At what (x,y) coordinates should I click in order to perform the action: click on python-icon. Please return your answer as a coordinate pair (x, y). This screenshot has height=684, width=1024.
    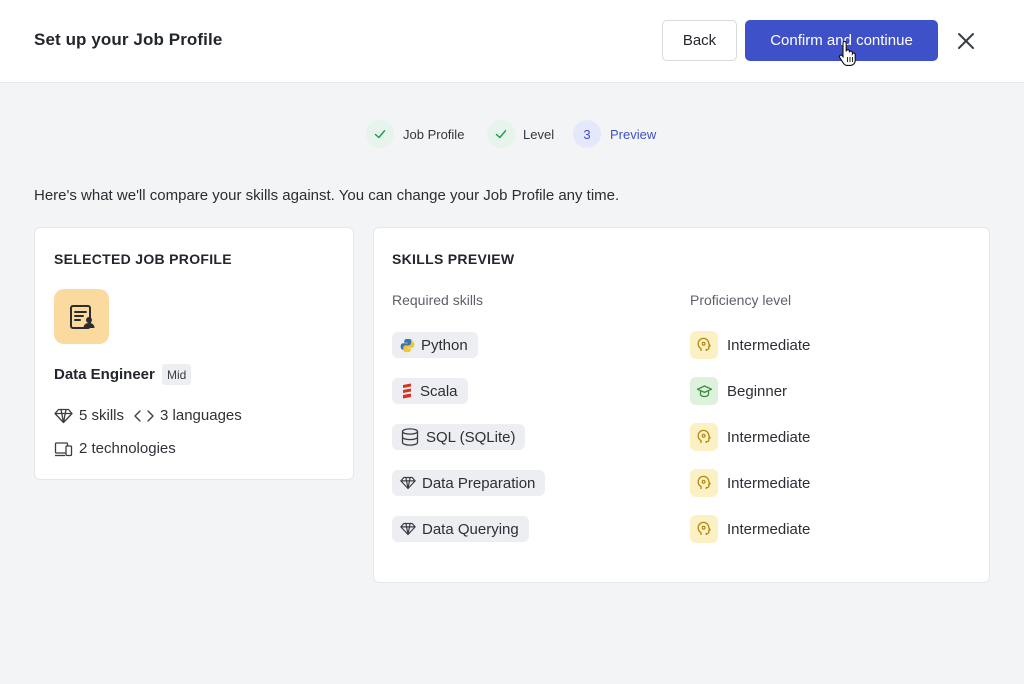
    Looking at the image, I should click on (407, 345).